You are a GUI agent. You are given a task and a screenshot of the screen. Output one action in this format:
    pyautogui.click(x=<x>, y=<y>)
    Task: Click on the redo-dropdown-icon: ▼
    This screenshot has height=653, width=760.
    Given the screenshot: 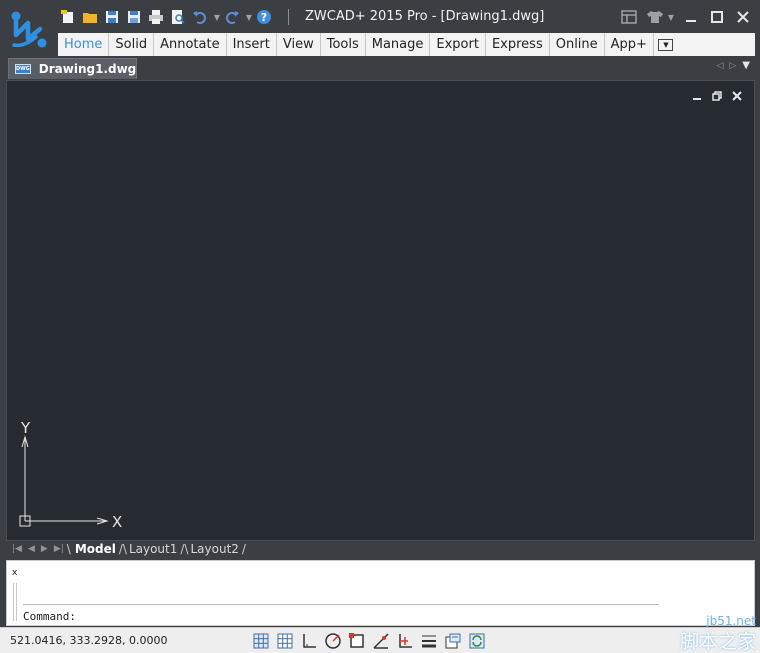 What is the action you would take?
    pyautogui.click(x=249, y=17)
    